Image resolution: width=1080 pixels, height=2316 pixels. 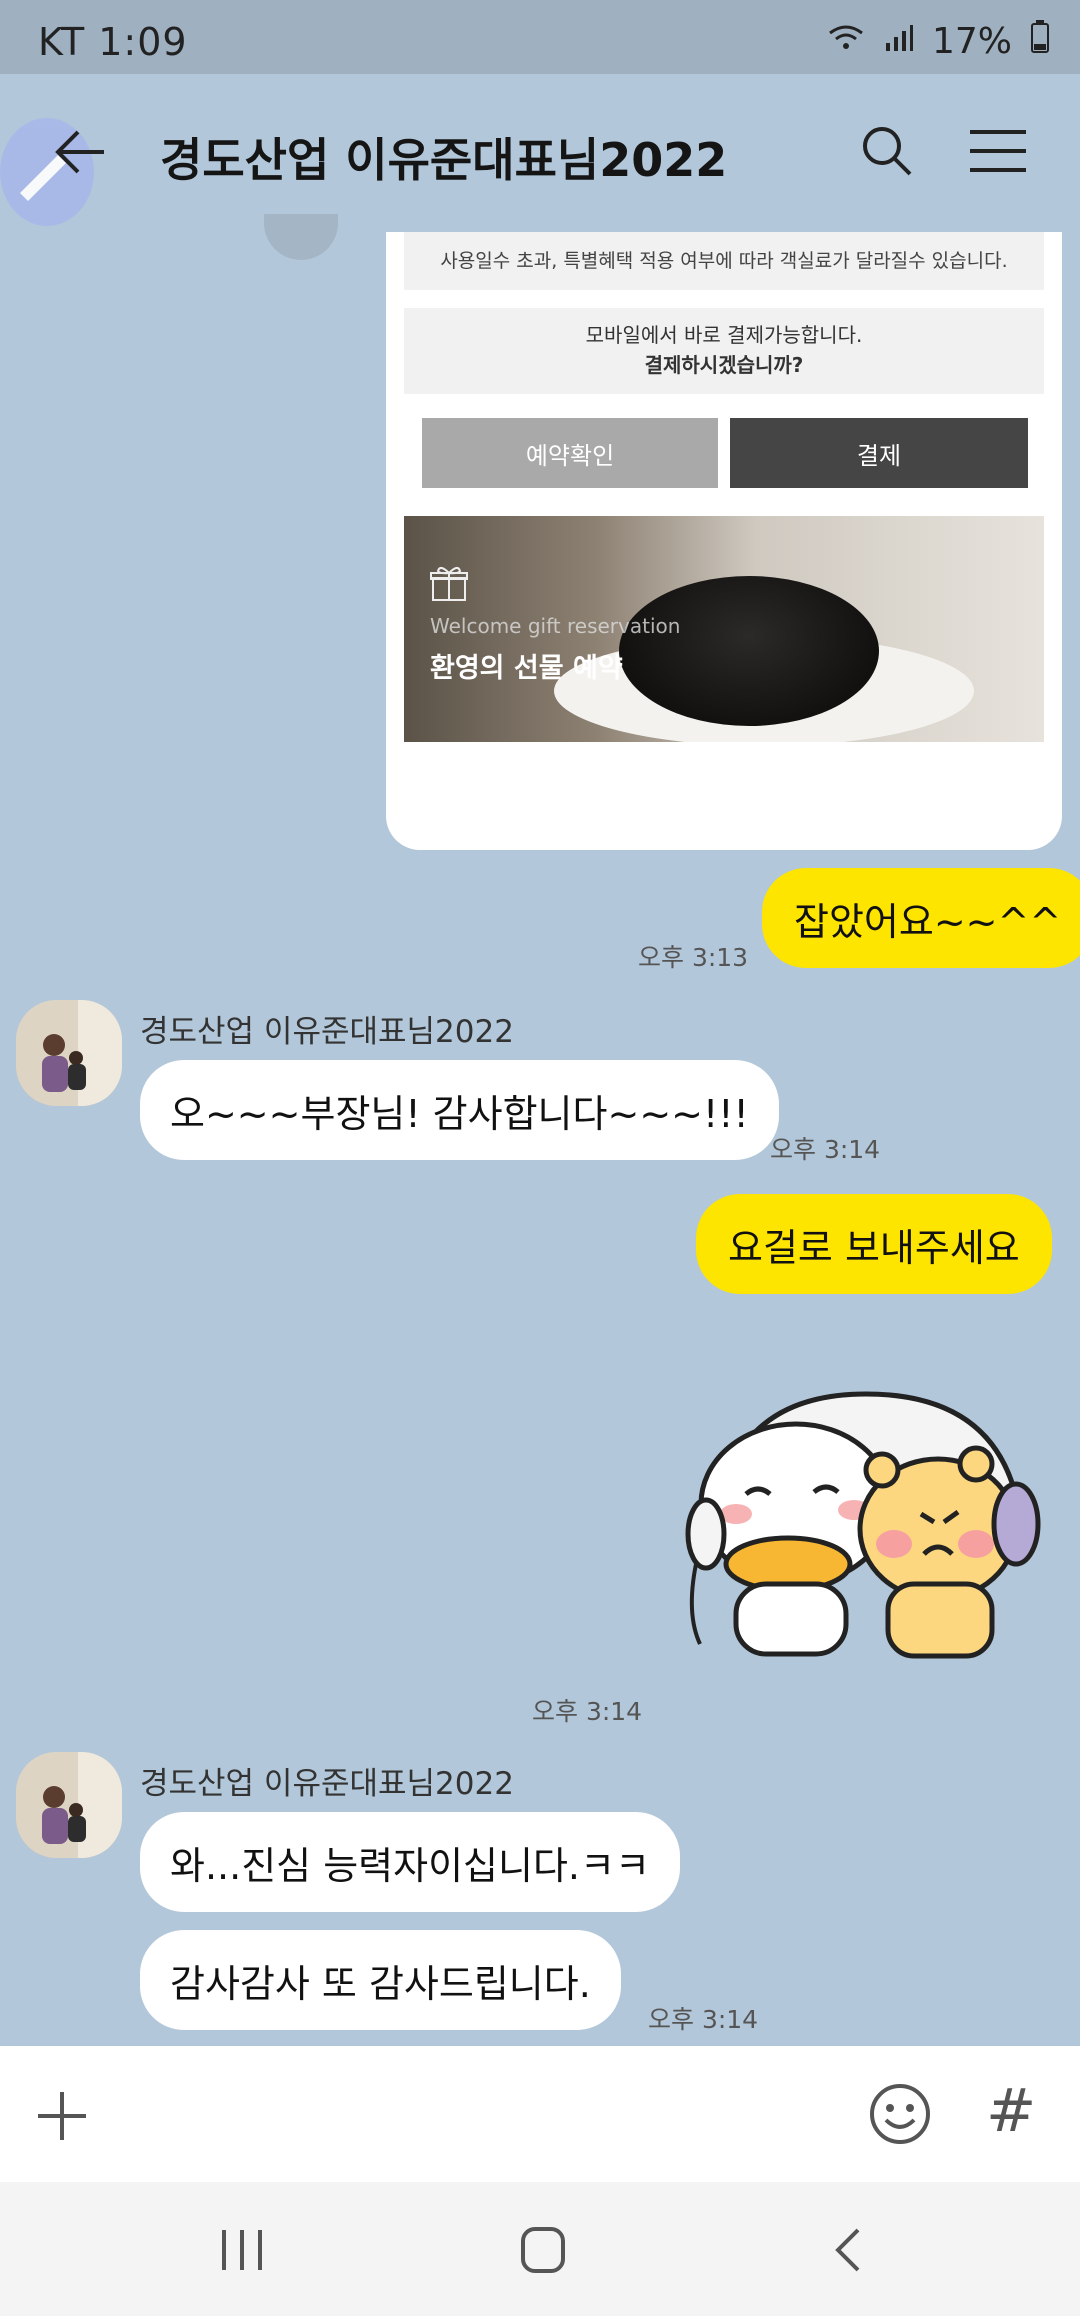 What do you see at coordinates (874, 1244) in the screenshot?
I see `my-message-bubble: 요걸로 보내주세요` at bounding box center [874, 1244].